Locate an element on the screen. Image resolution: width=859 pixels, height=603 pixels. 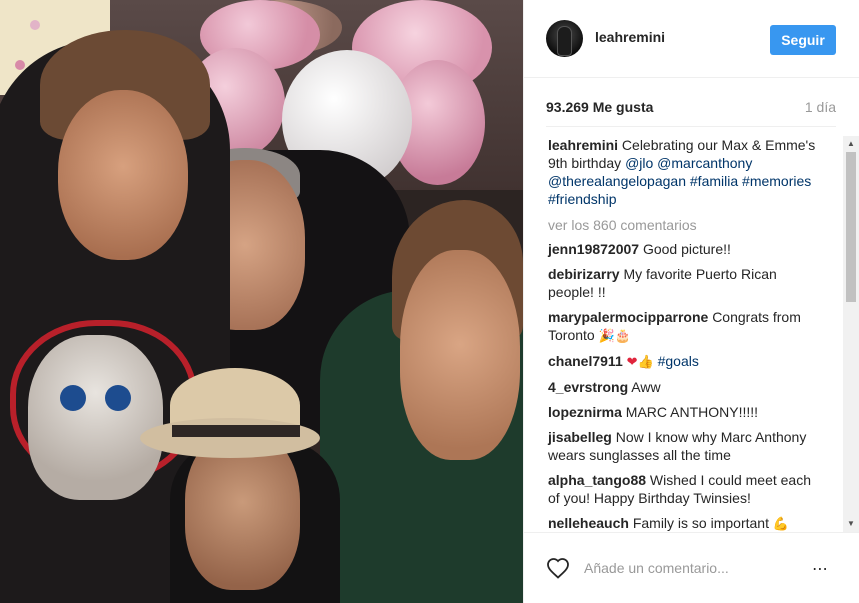
comment-text: Good picture!! is located at coordinates (686, 249).